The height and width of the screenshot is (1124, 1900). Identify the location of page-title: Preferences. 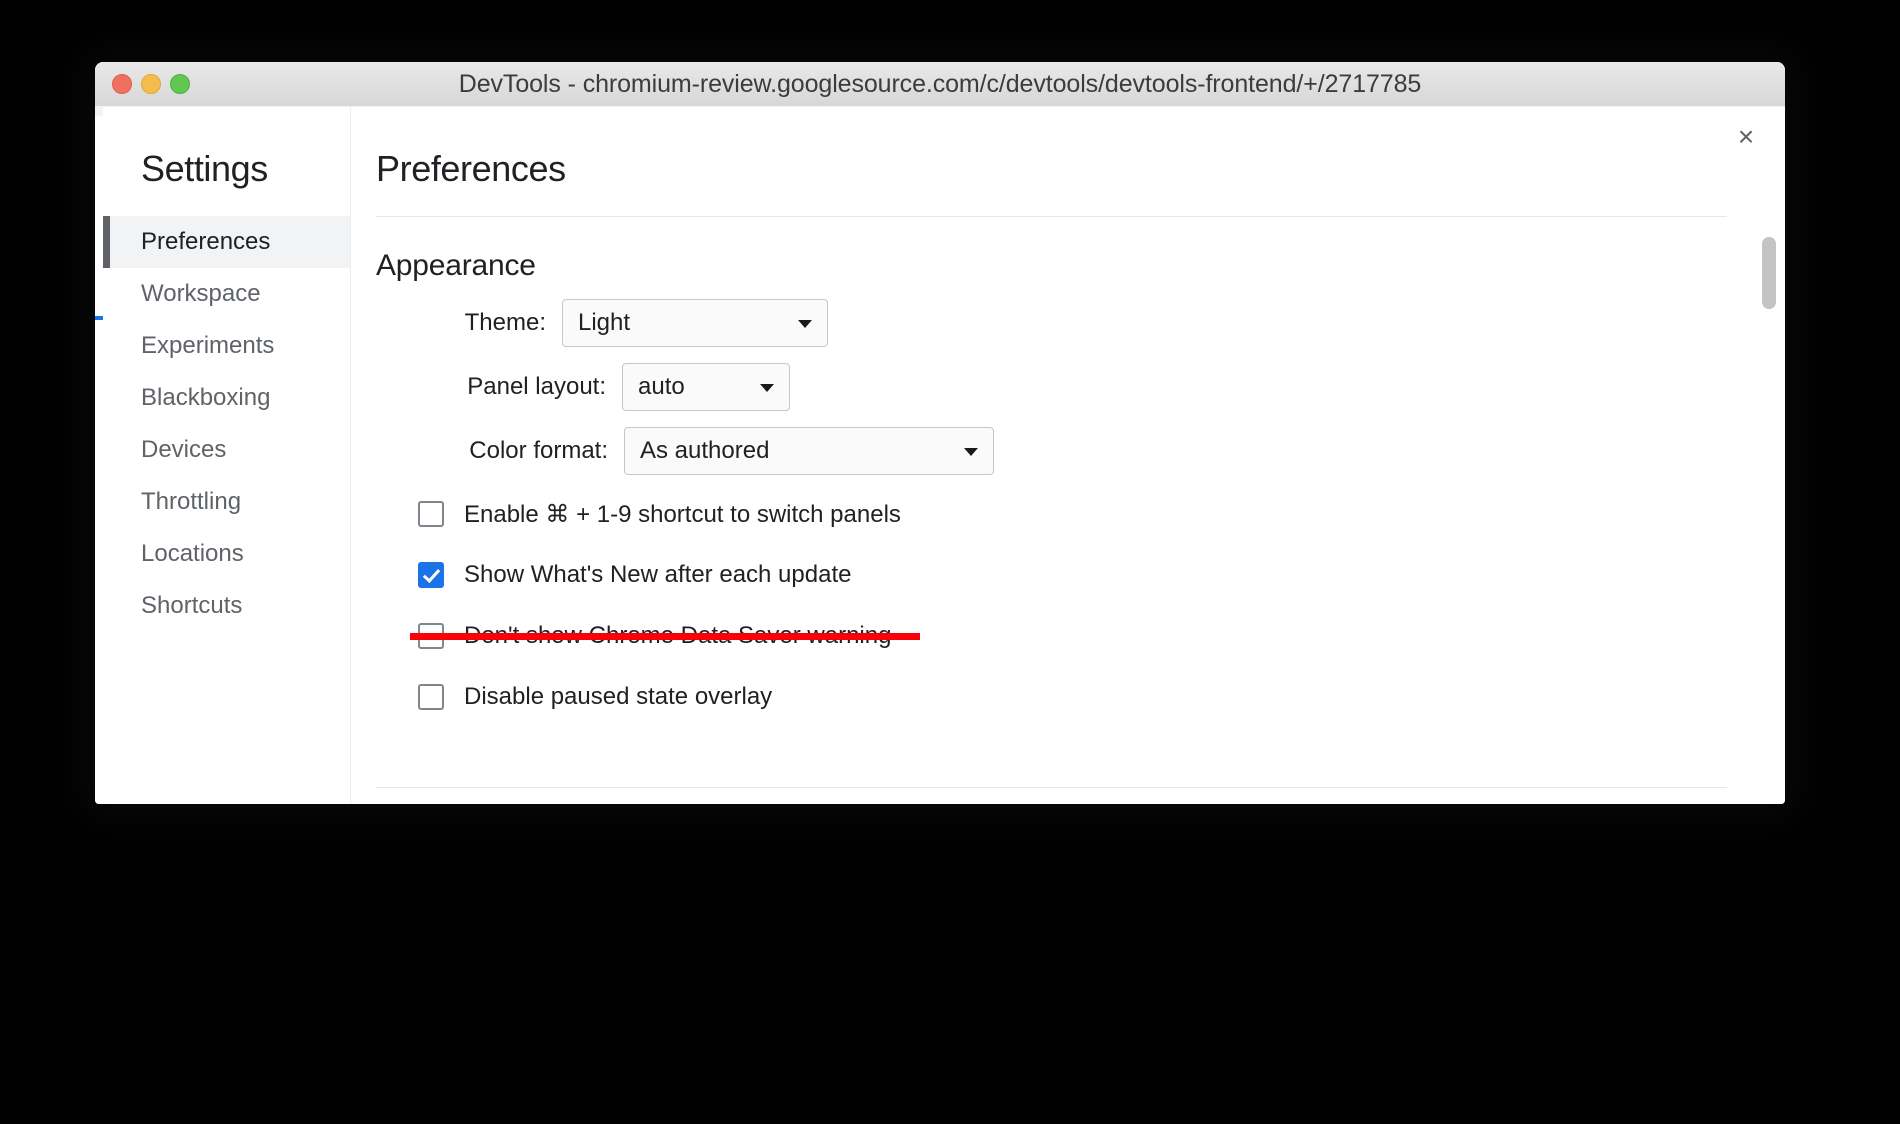
(471, 168).